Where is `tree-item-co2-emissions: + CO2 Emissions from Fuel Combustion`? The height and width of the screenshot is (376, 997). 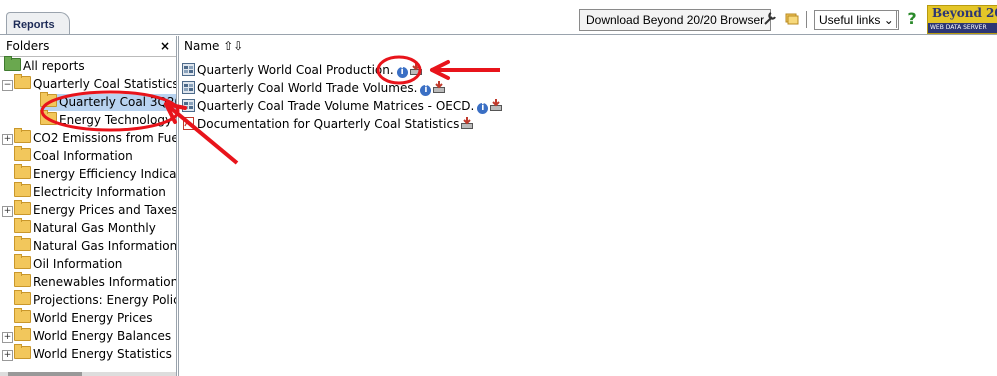
tree-item-co2-emissions: + CO2 Emissions from Fuel Combustion is located at coordinates (88, 137).